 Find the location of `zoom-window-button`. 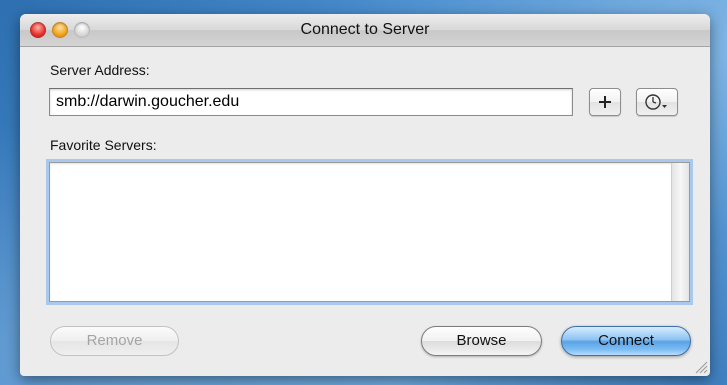

zoom-window-button is located at coordinates (82, 30).